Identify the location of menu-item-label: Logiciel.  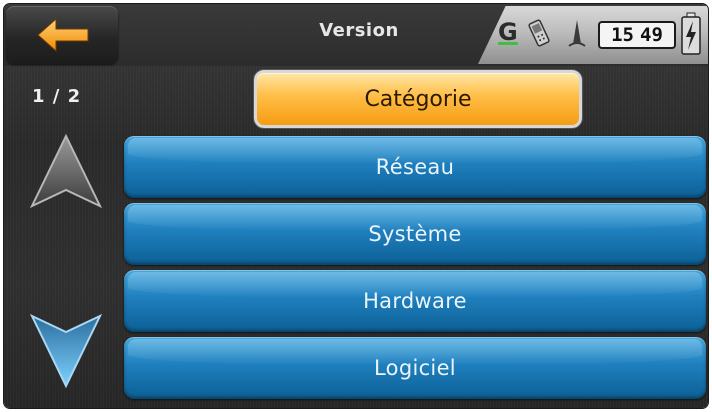
(415, 368).